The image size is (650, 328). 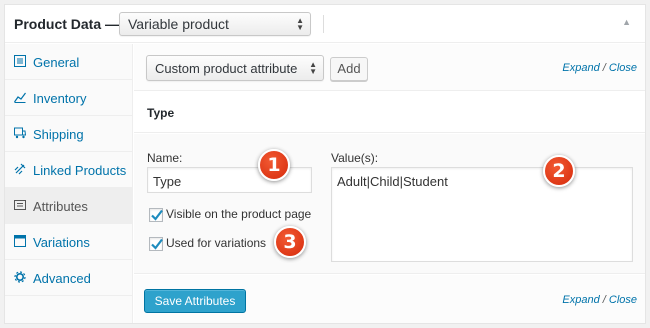 I want to click on inventory-icon, so click(x=20, y=97).